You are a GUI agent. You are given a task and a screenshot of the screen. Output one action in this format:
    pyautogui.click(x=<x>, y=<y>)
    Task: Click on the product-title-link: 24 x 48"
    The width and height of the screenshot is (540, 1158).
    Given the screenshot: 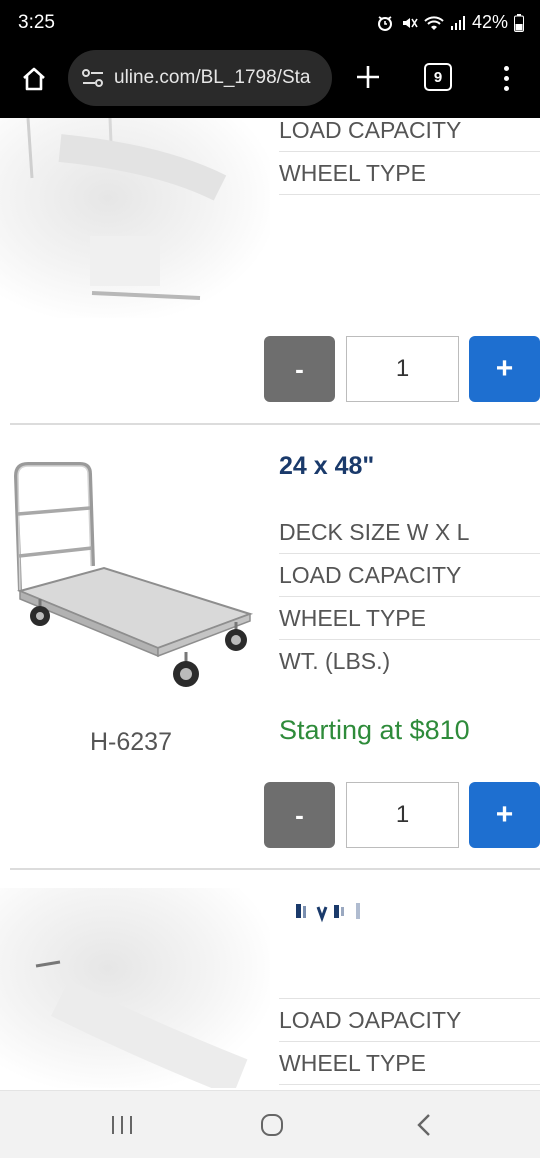 What is the action you would take?
    pyautogui.click(x=326, y=466)
    